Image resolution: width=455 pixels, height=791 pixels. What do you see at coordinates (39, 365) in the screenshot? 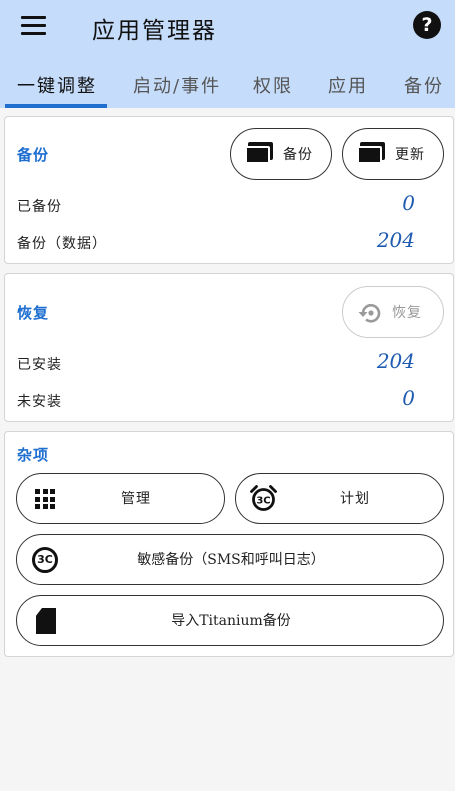
I see `installed-label: 已安装` at bounding box center [39, 365].